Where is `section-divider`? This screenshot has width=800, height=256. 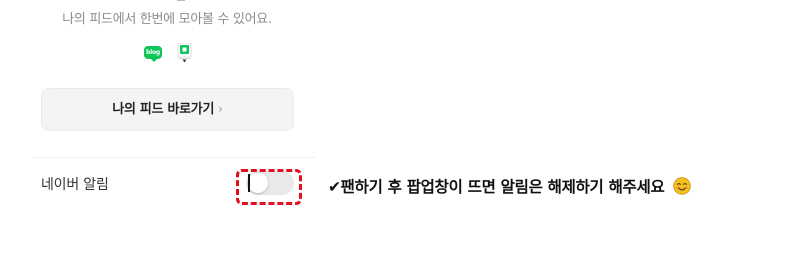
section-divider is located at coordinates (174, 157).